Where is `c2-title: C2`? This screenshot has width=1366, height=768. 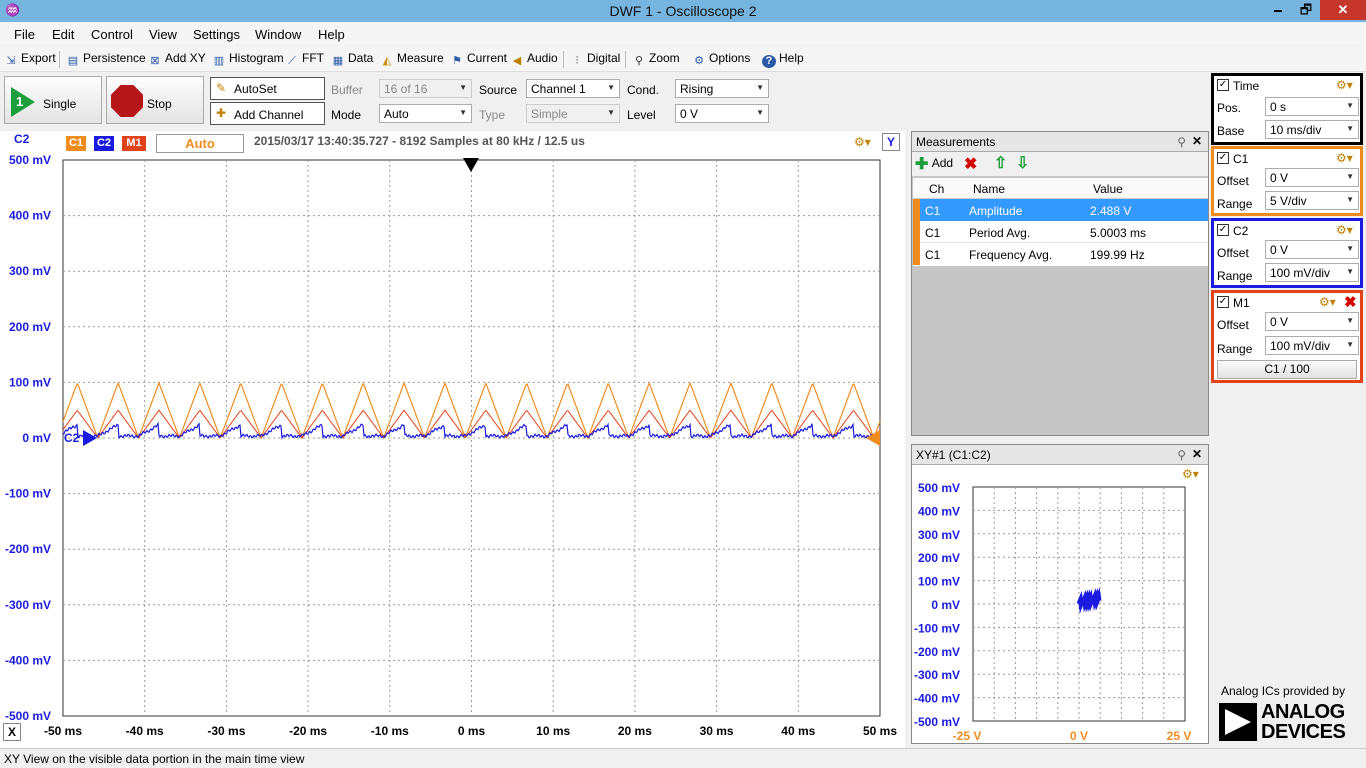
c2-title: C2 is located at coordinates (1241, 231).